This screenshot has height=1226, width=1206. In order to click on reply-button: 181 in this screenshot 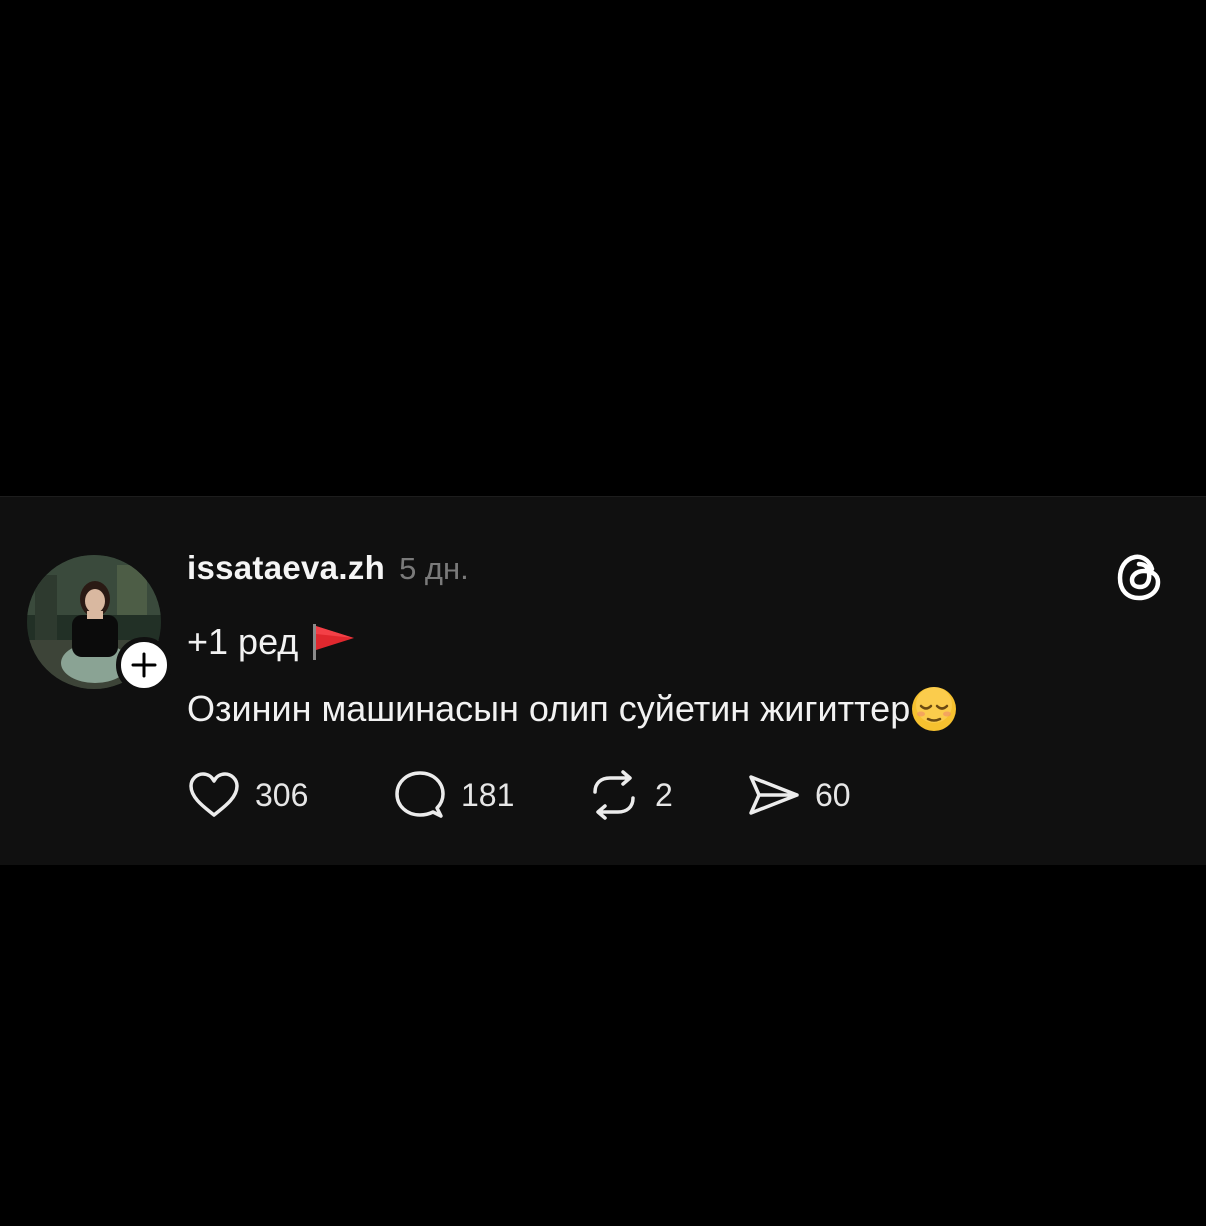, I will do `click(453, 795)`.